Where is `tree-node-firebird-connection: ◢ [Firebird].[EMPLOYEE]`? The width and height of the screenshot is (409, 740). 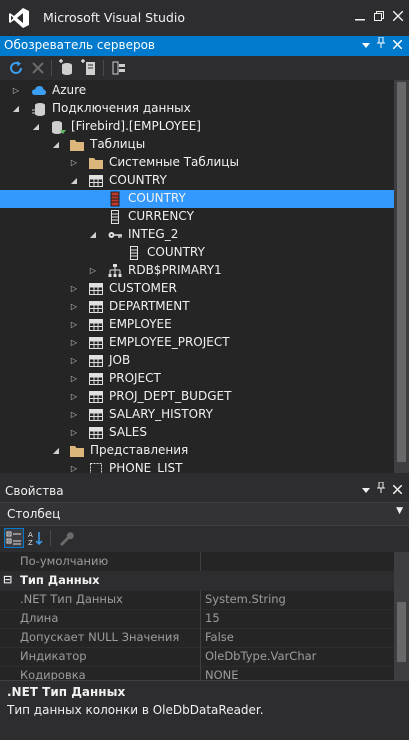
tree-node-firebird-connection: ◢ [Firebird].[EMPLOYEE] is located at coordinates (197, 127).